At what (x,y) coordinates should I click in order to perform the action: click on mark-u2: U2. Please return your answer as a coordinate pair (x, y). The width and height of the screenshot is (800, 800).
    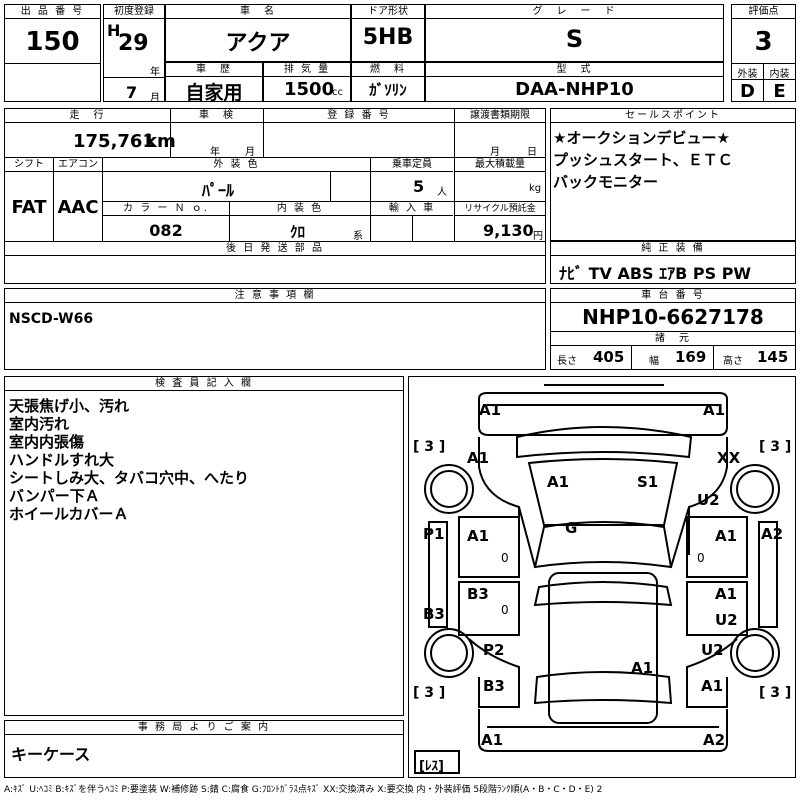
    Looking at the image, I should click on (708, 500).